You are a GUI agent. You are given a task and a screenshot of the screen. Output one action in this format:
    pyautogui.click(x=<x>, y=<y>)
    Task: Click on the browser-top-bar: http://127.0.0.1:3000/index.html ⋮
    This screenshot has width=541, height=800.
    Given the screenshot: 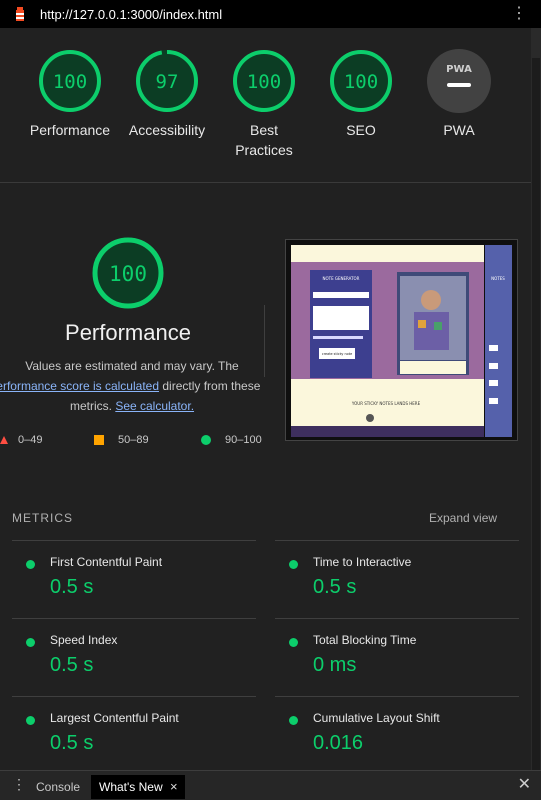 What is the action you would take?
    pyautogui.click(x=270, y=14)
    